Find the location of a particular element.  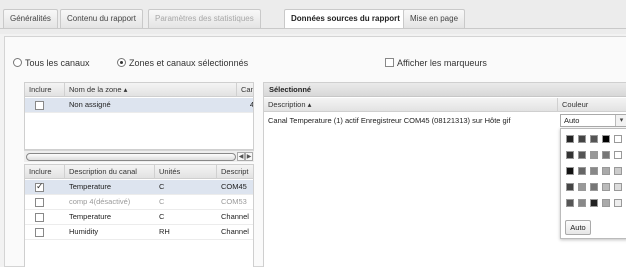

tab-generalites: Généralités is located at coordinates (30, 18).